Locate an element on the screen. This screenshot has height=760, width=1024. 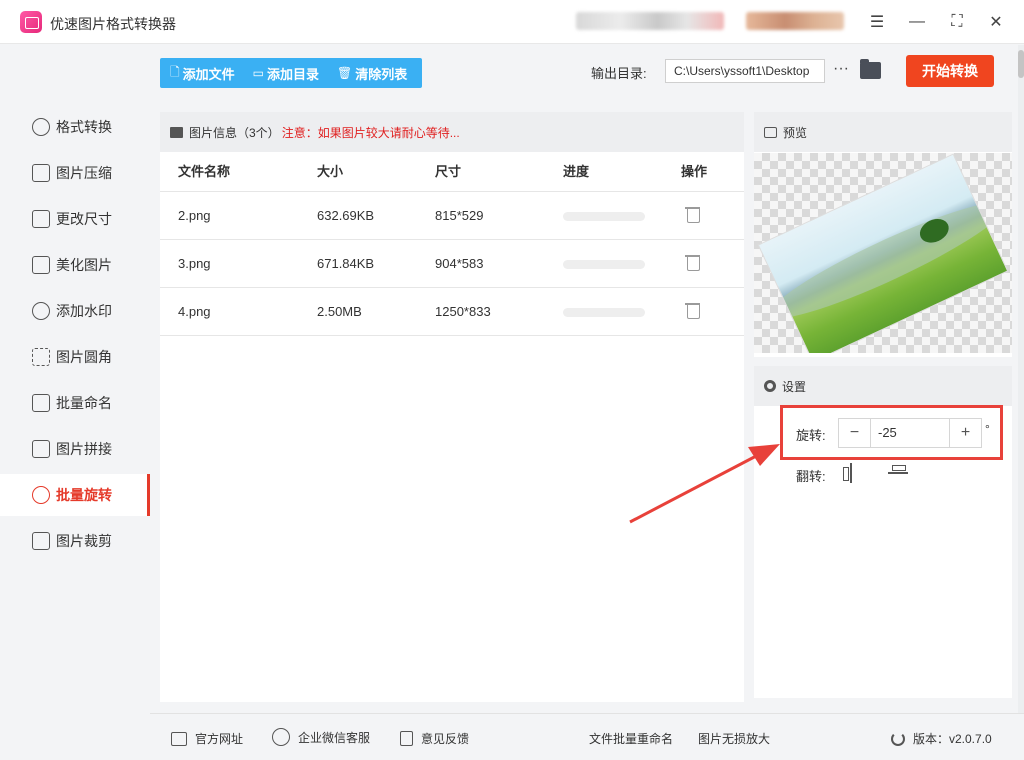
minimize-icon: — is located at coordinates (917, 22).